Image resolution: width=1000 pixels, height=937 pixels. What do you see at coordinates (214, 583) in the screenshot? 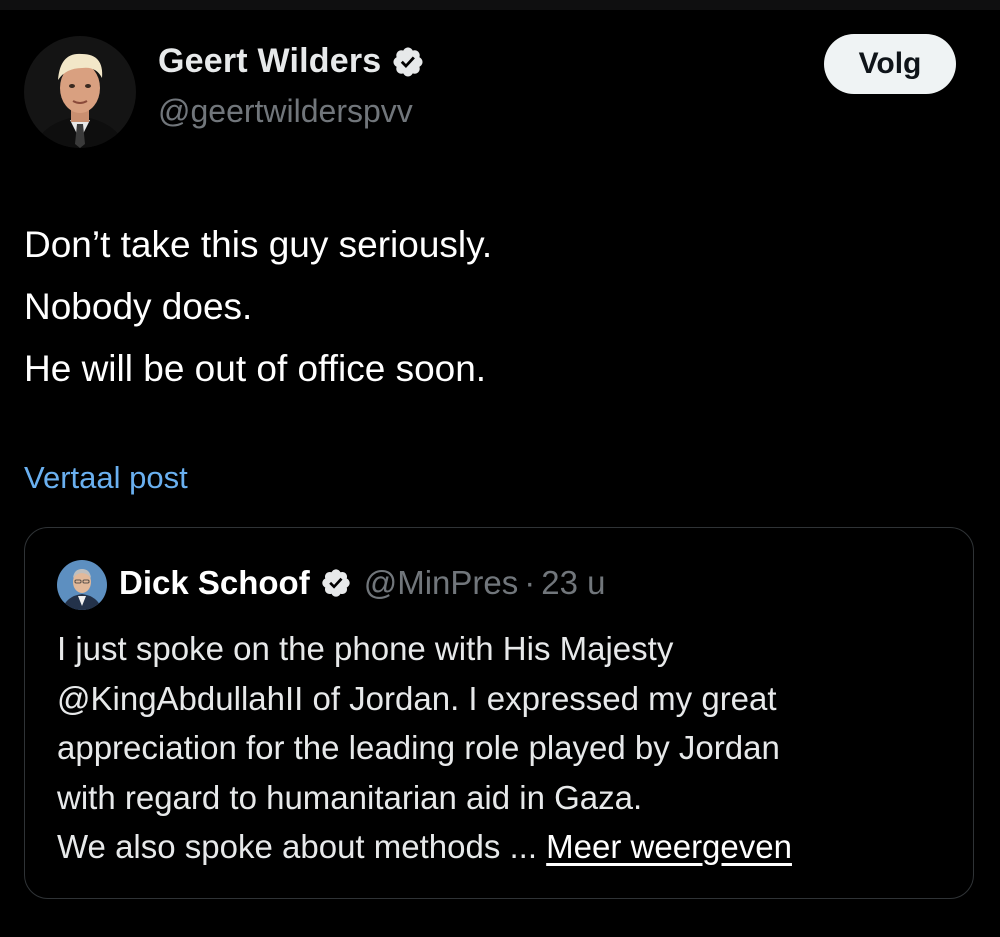
I see `quoted-author-name: Dick Schoof` at bounding box center [214, 583].